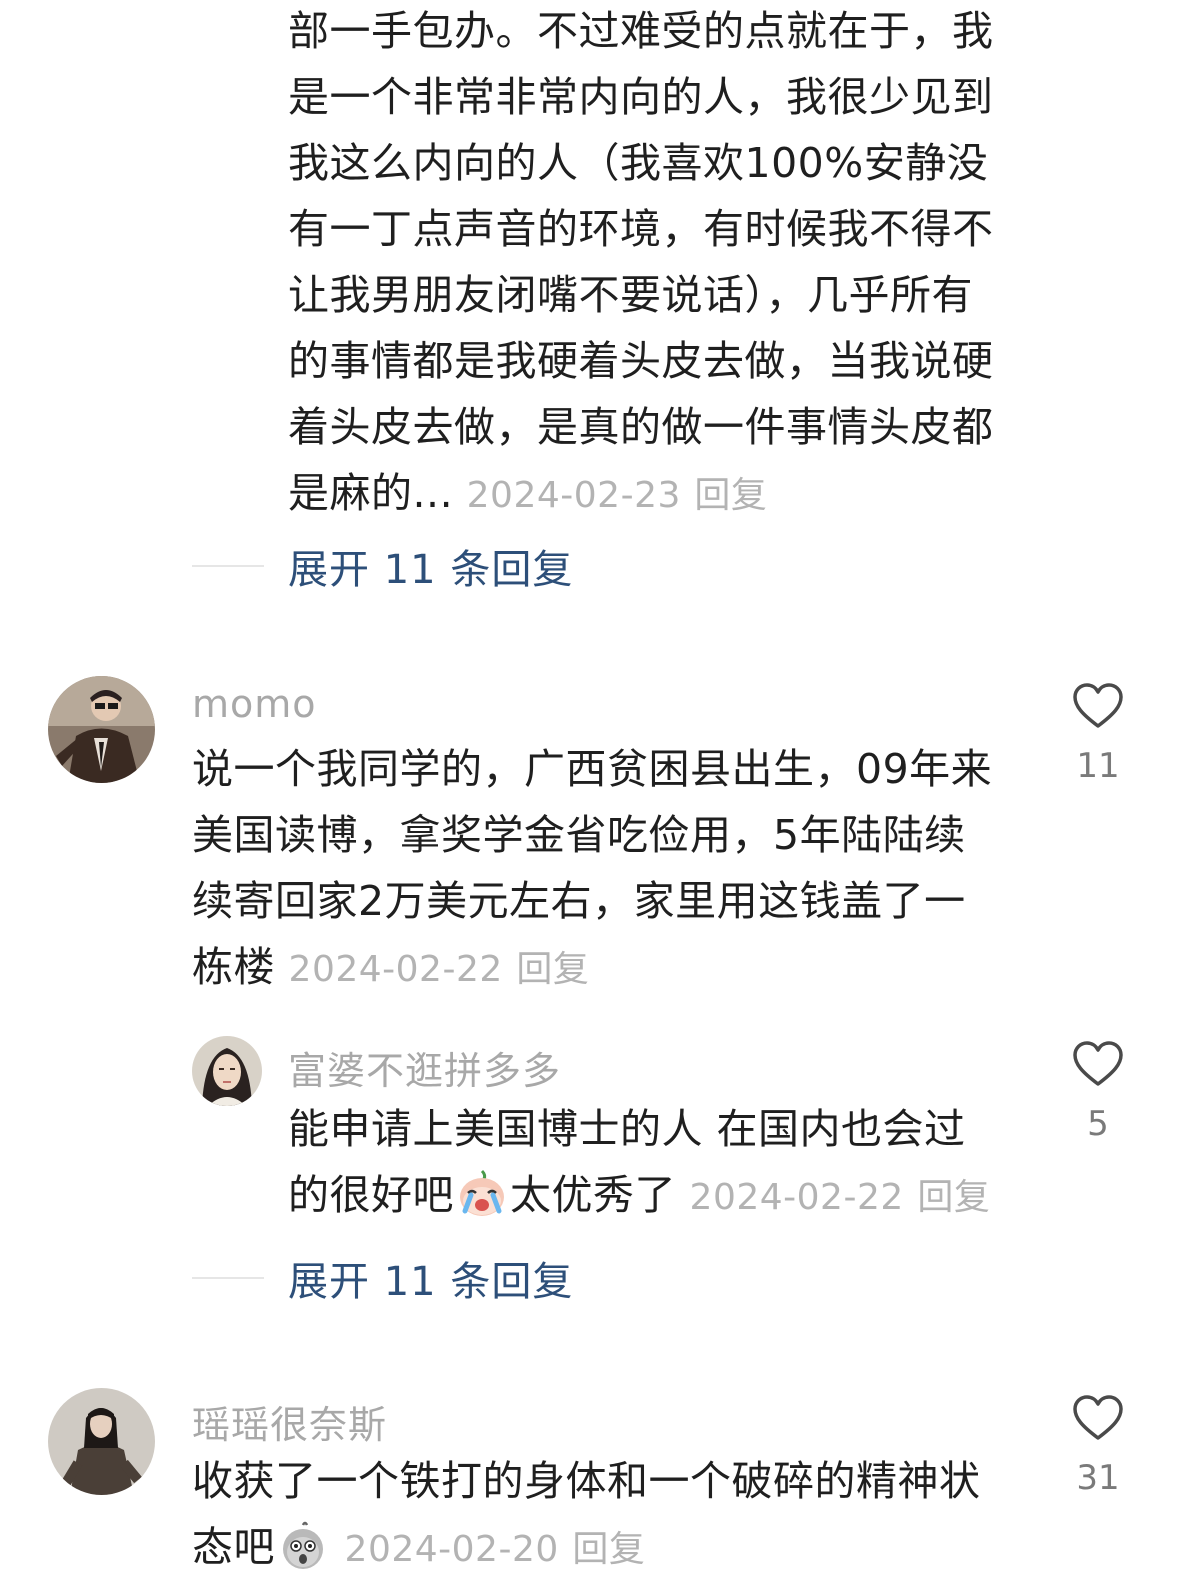  Describe the element at coordinates (1098, 1124) in the screenshot. I see `like-count: 5` at that location.